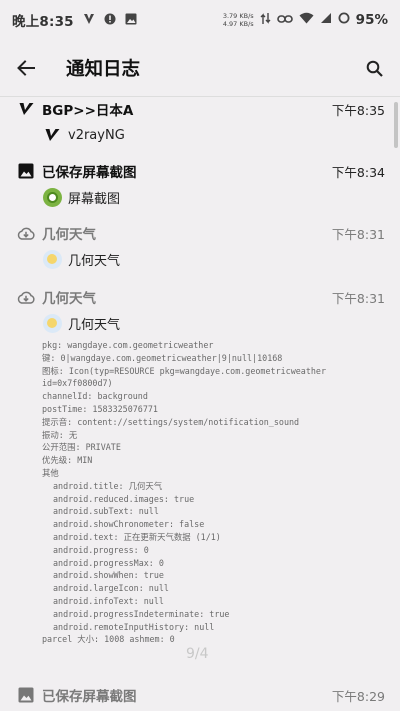  I want to click on entry-time: 下午8:35, so click(358, 110).